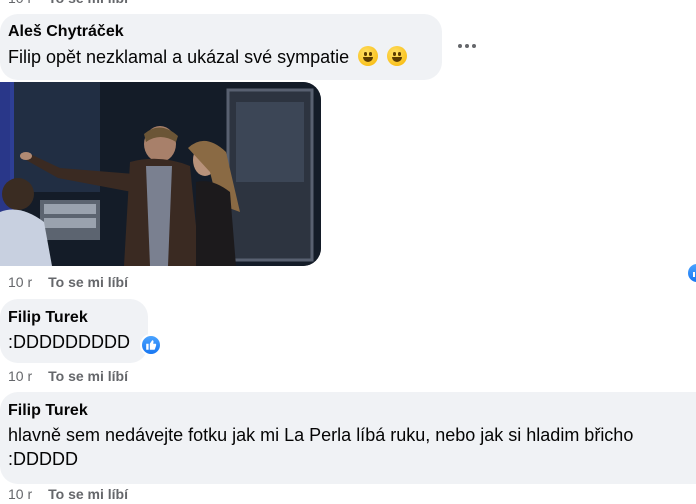 The height and width of the screenshot is (504, 696). I want to click on comment-bubble: Filip Turek :DDDDDDDDD, so click(74, 331).